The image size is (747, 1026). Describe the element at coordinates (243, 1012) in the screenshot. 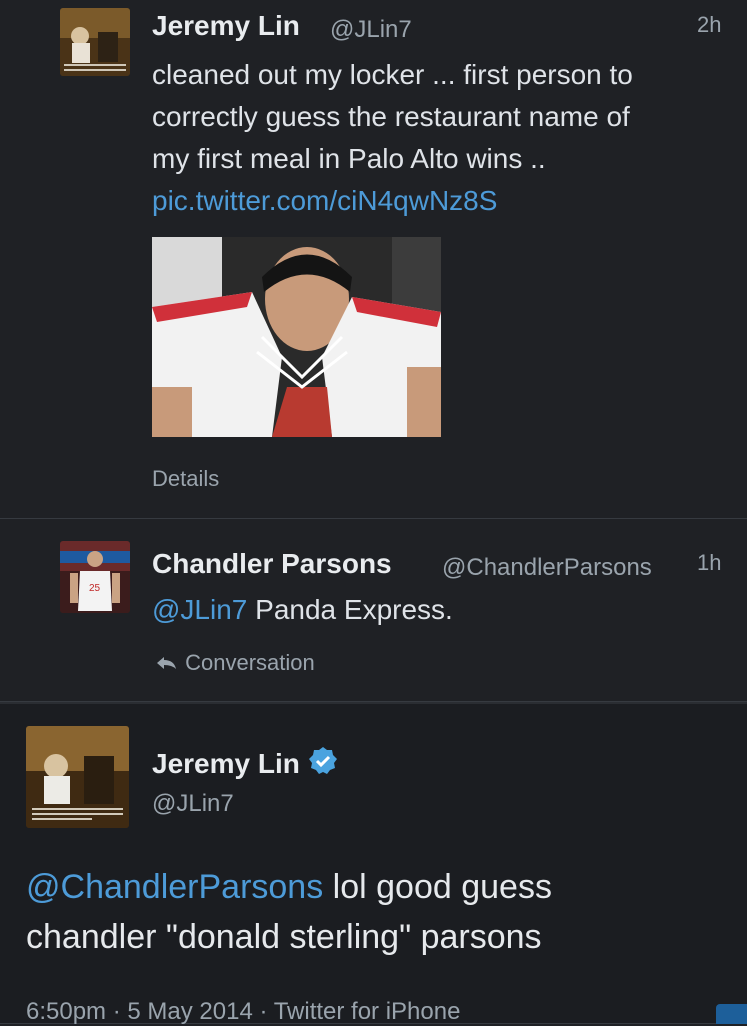

I see `tweet-timestamp-source: 6:50pm · 5 May 2014 · Twitter for iPhone` at that location.